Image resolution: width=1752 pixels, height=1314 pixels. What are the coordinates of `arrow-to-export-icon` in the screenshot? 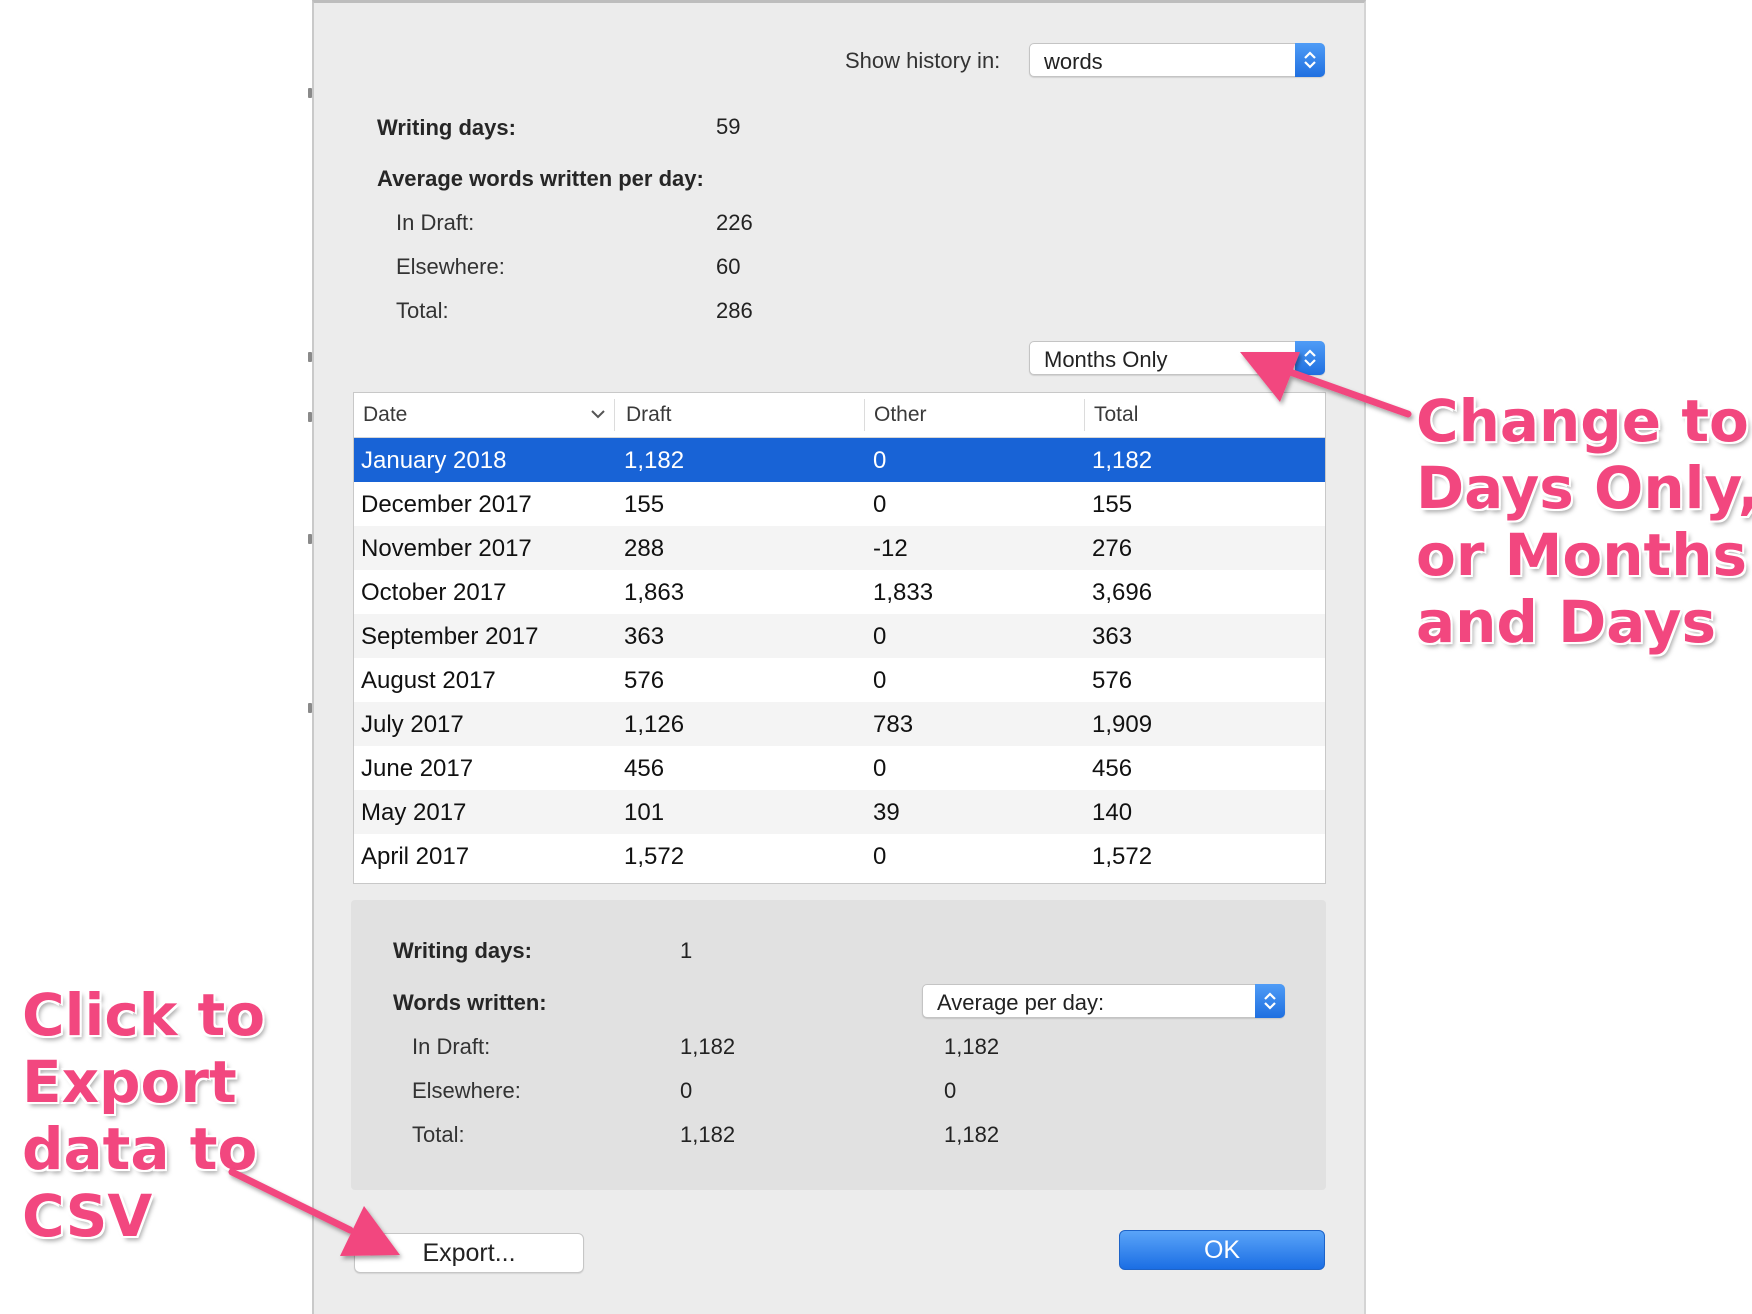 It's located at (314, 1212).